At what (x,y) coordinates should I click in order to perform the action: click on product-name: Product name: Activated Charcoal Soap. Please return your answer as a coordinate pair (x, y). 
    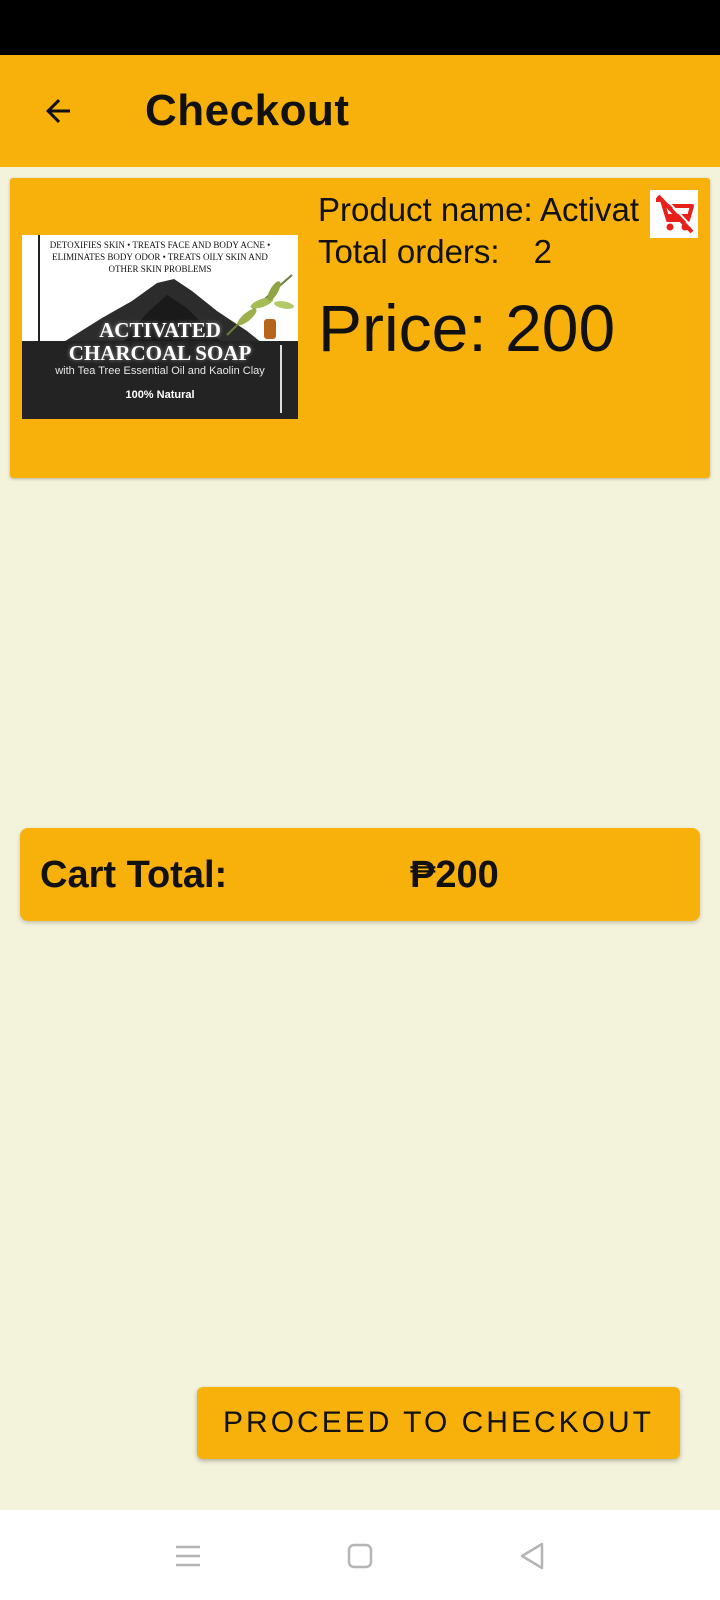
    Looking at the image, I should click on (479, 209).